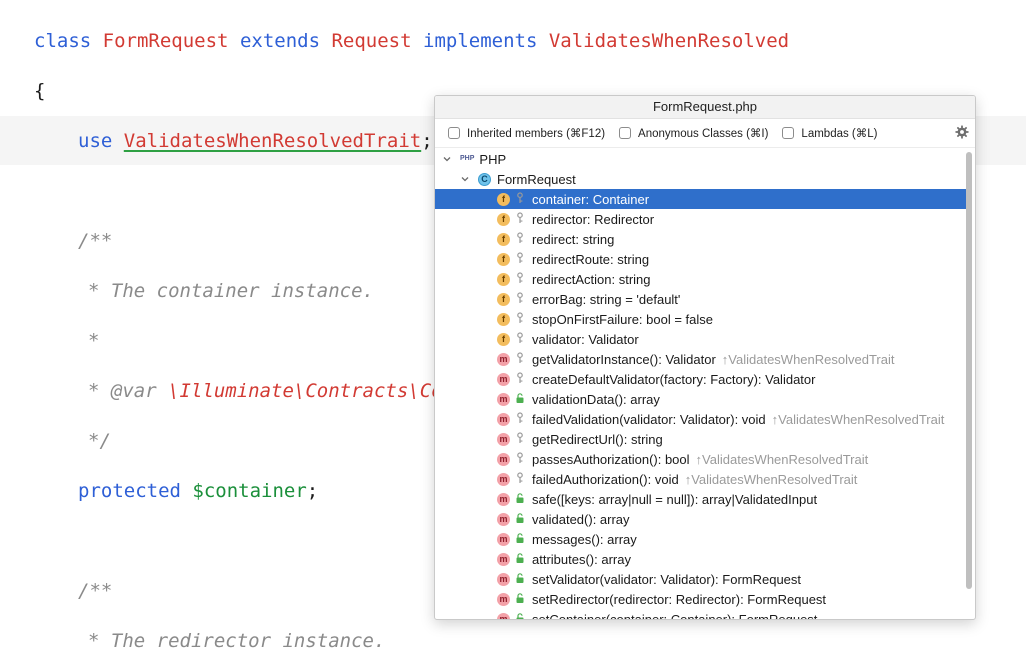  I want to click on member-signature: messages(): array, so click(584, 539).